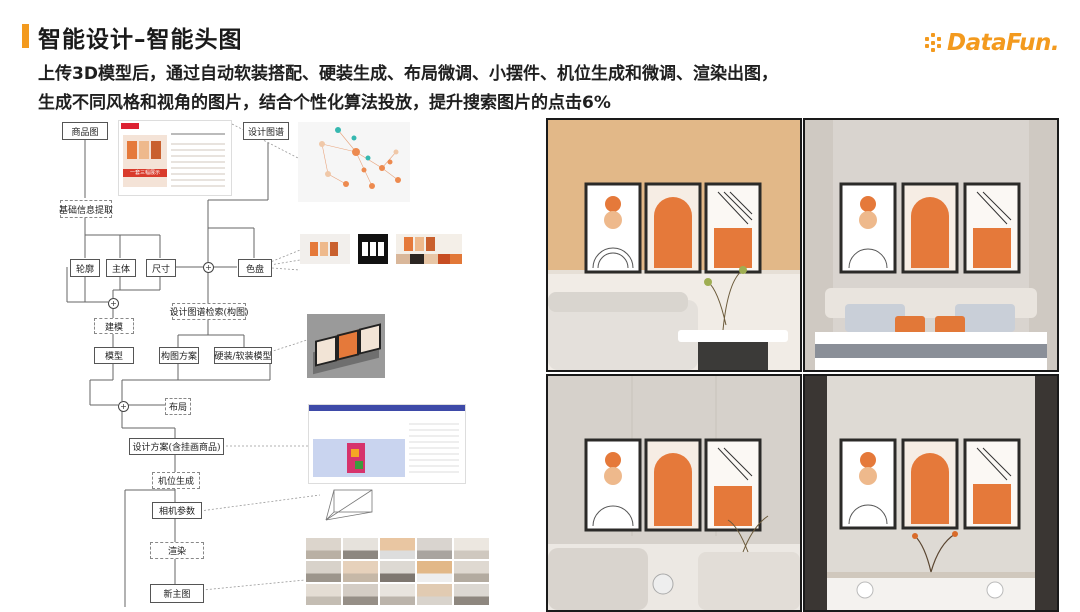  What do you see at coordinates (1003, 43) in the screenshot?
I see `logo-text: DataFun.` at bounding box center [1003, 43].